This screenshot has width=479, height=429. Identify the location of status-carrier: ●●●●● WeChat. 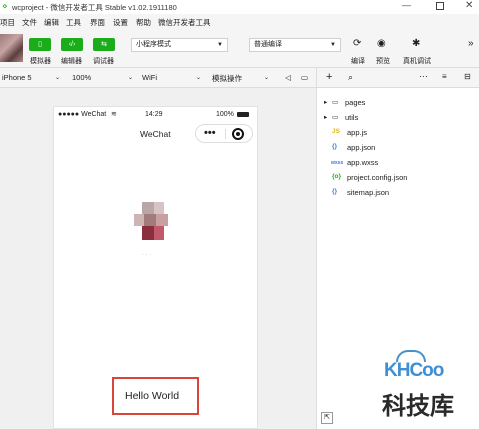
(82, 114).